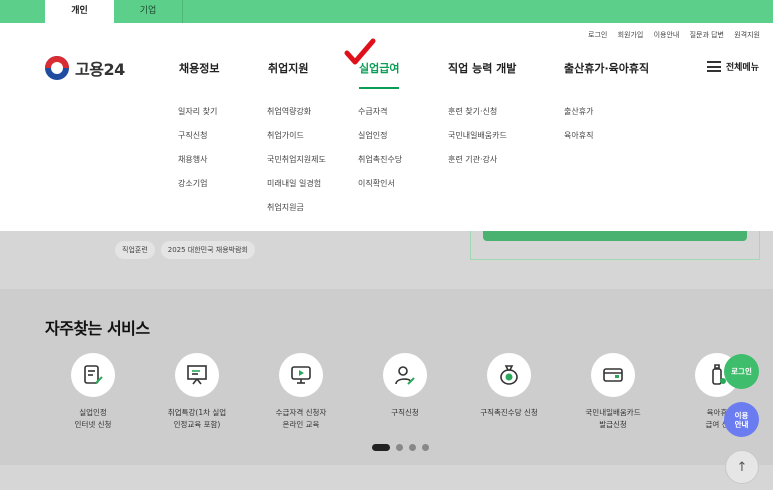  Describe the element at coordinates (405, 375) in the screenshot. I see `person-pen-icon` at that location.